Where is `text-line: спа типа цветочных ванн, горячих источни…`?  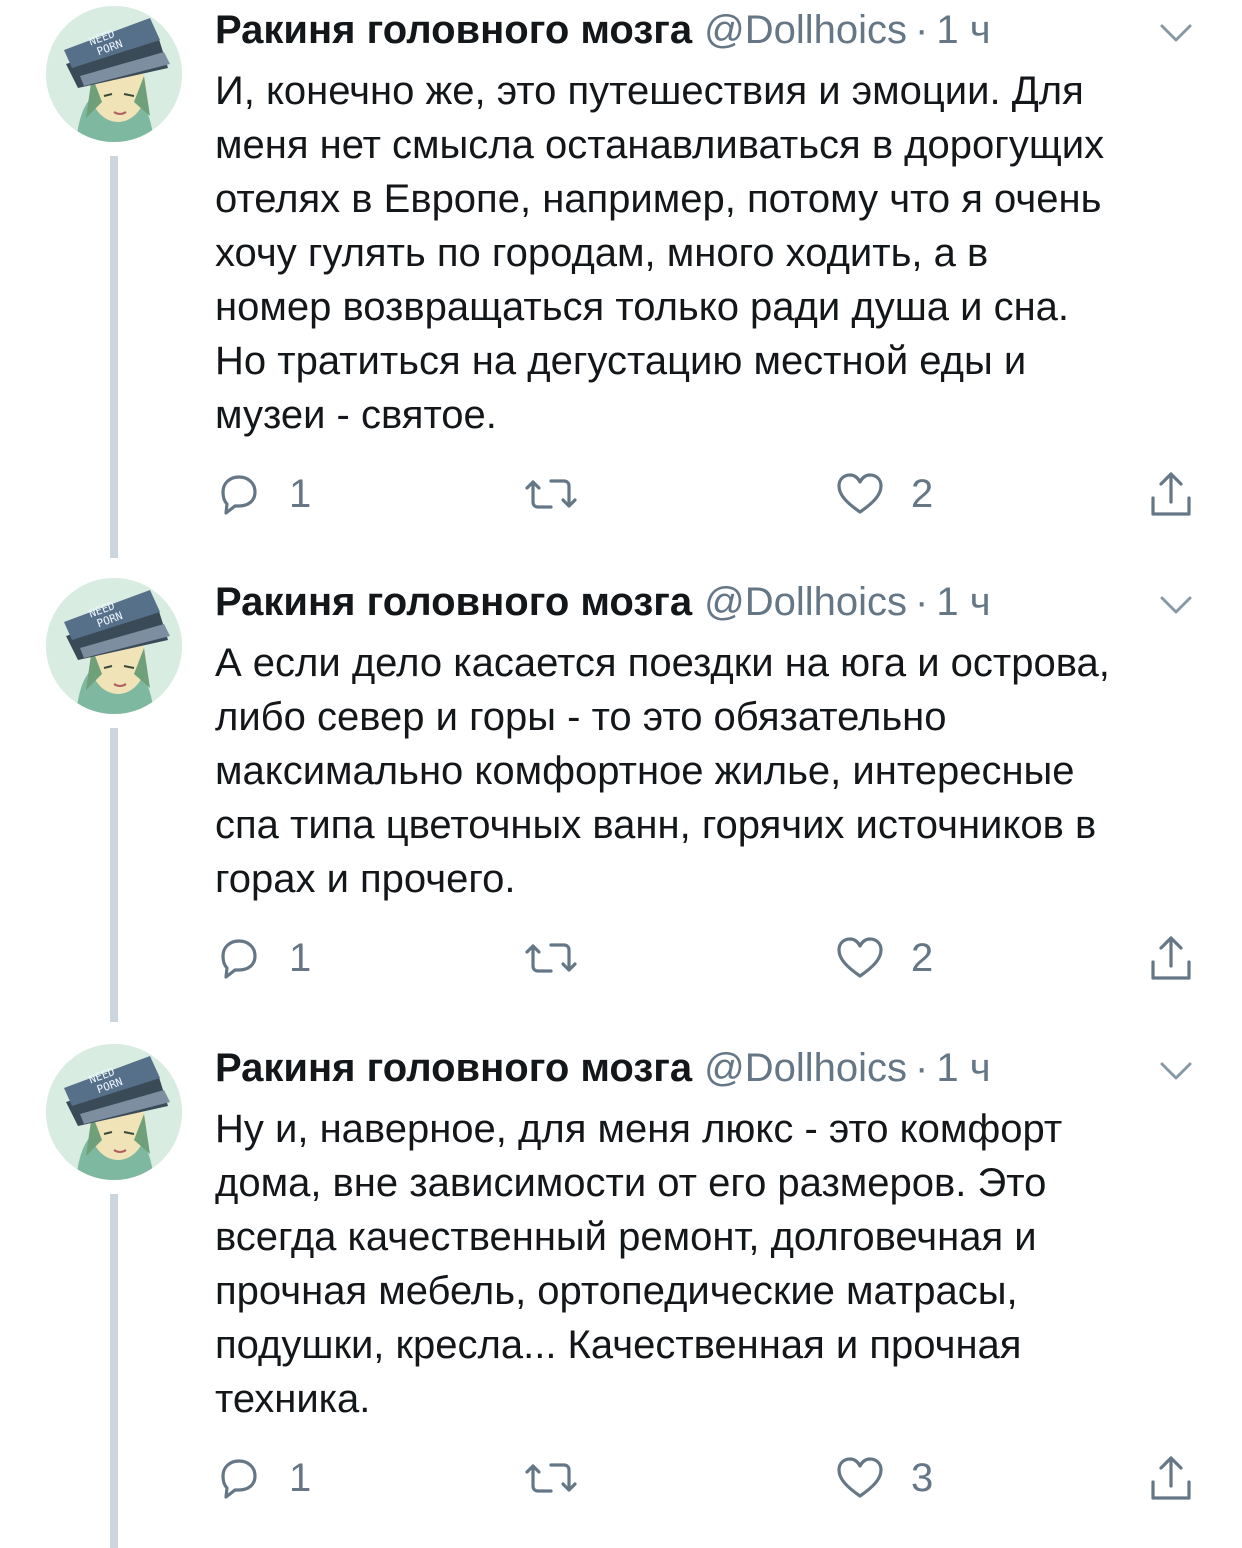 text-line: спа типа цветочных ванн, горячих источни… is located at coordinates (656, 825).